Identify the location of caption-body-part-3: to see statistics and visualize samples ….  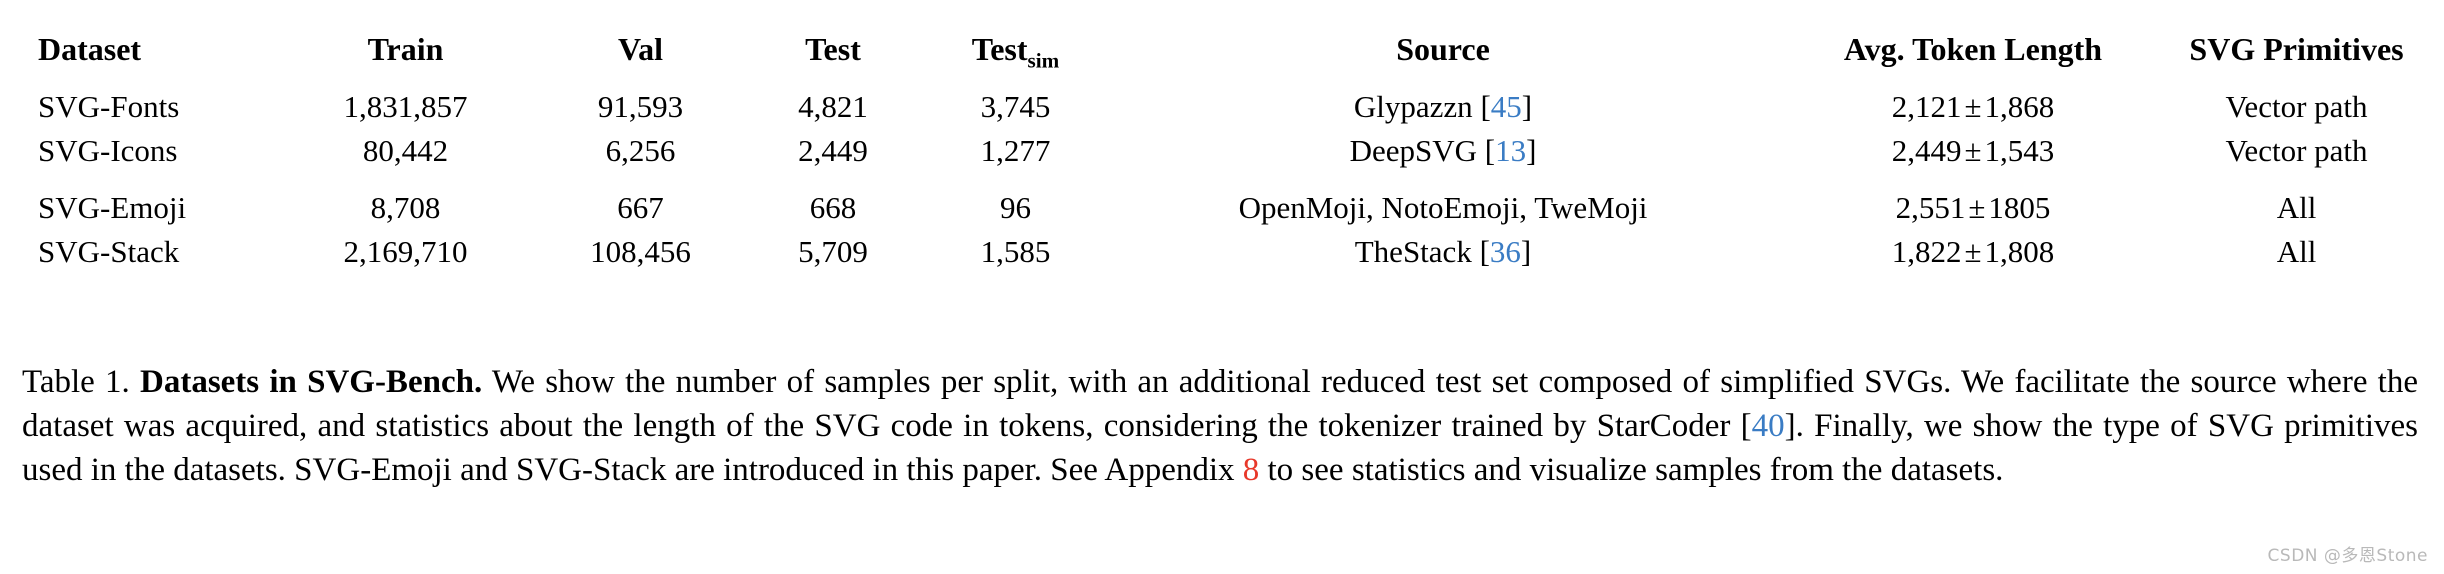
(1631, 470).